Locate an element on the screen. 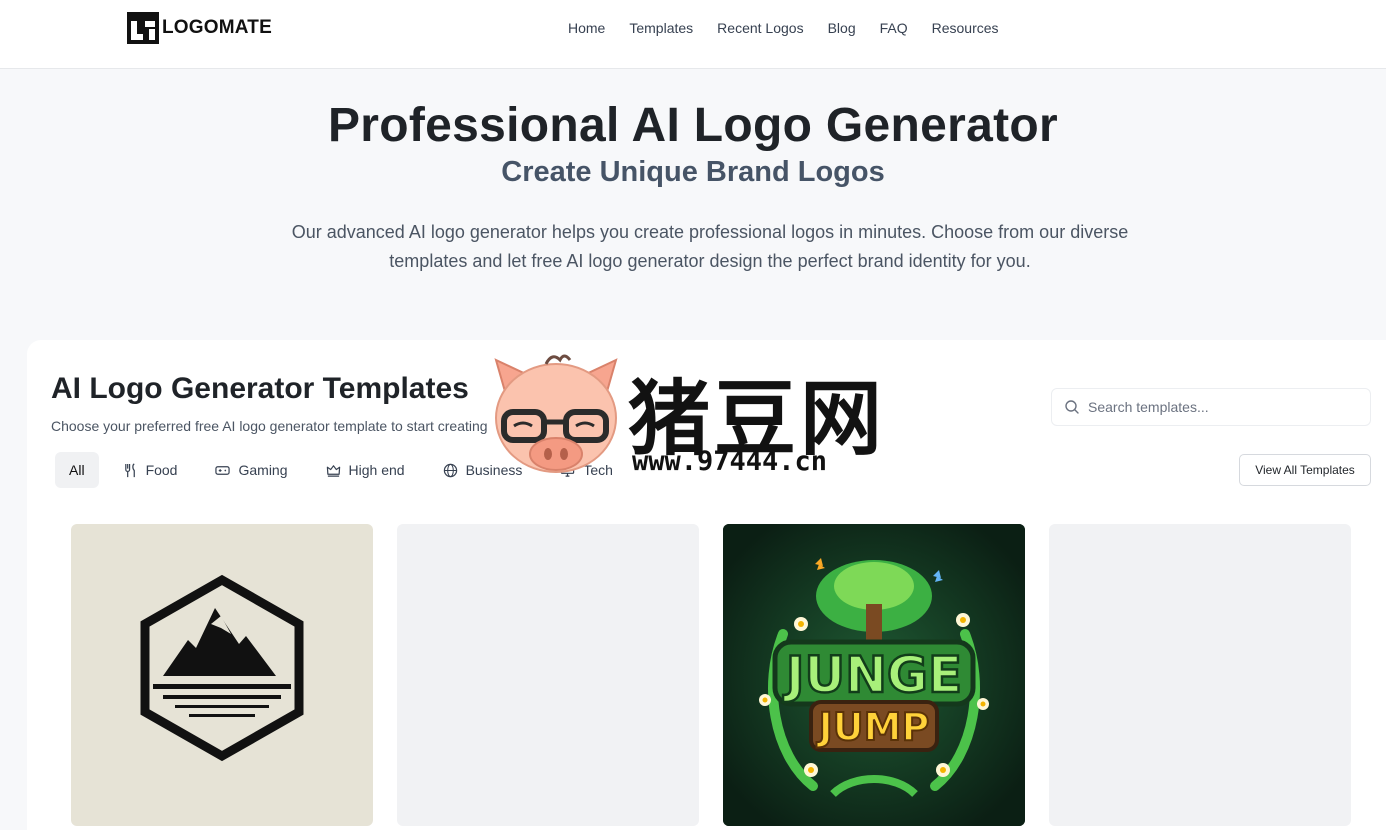 The width and height of the screenshot is (1386, 830). template-card-mountain is located at coordinates (222, 675).